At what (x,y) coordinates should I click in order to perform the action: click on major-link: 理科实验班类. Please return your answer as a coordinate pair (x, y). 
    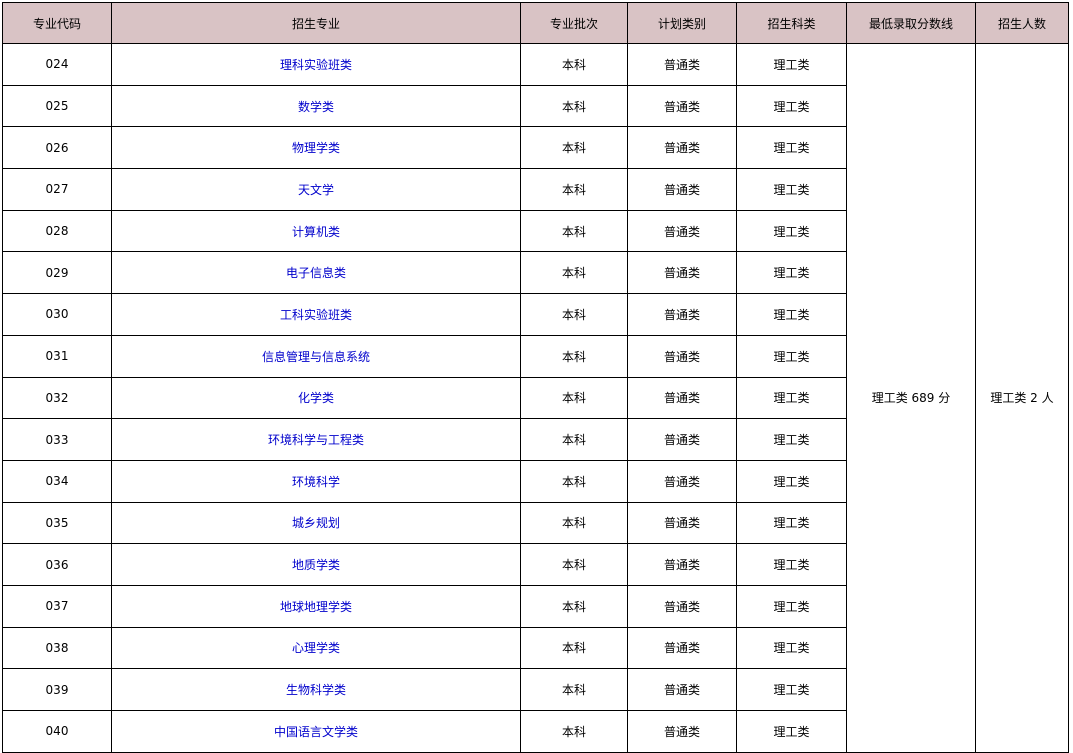
    Looking at the image, I should click on (316, 65).